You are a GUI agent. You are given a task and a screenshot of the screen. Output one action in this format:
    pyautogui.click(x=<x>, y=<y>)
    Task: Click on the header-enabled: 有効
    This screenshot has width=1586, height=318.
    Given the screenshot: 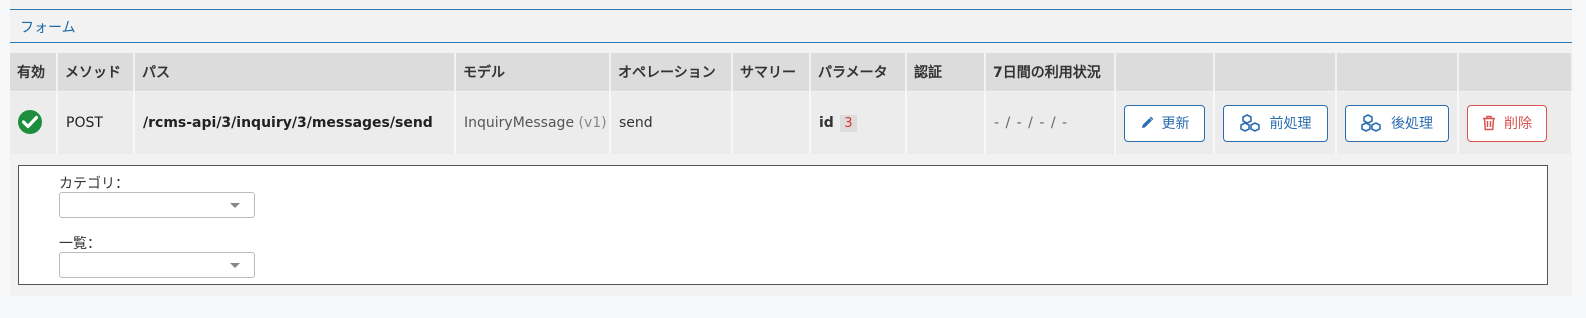 What is the action you would take?
    pyautogui.click(x=34, y=72)
    